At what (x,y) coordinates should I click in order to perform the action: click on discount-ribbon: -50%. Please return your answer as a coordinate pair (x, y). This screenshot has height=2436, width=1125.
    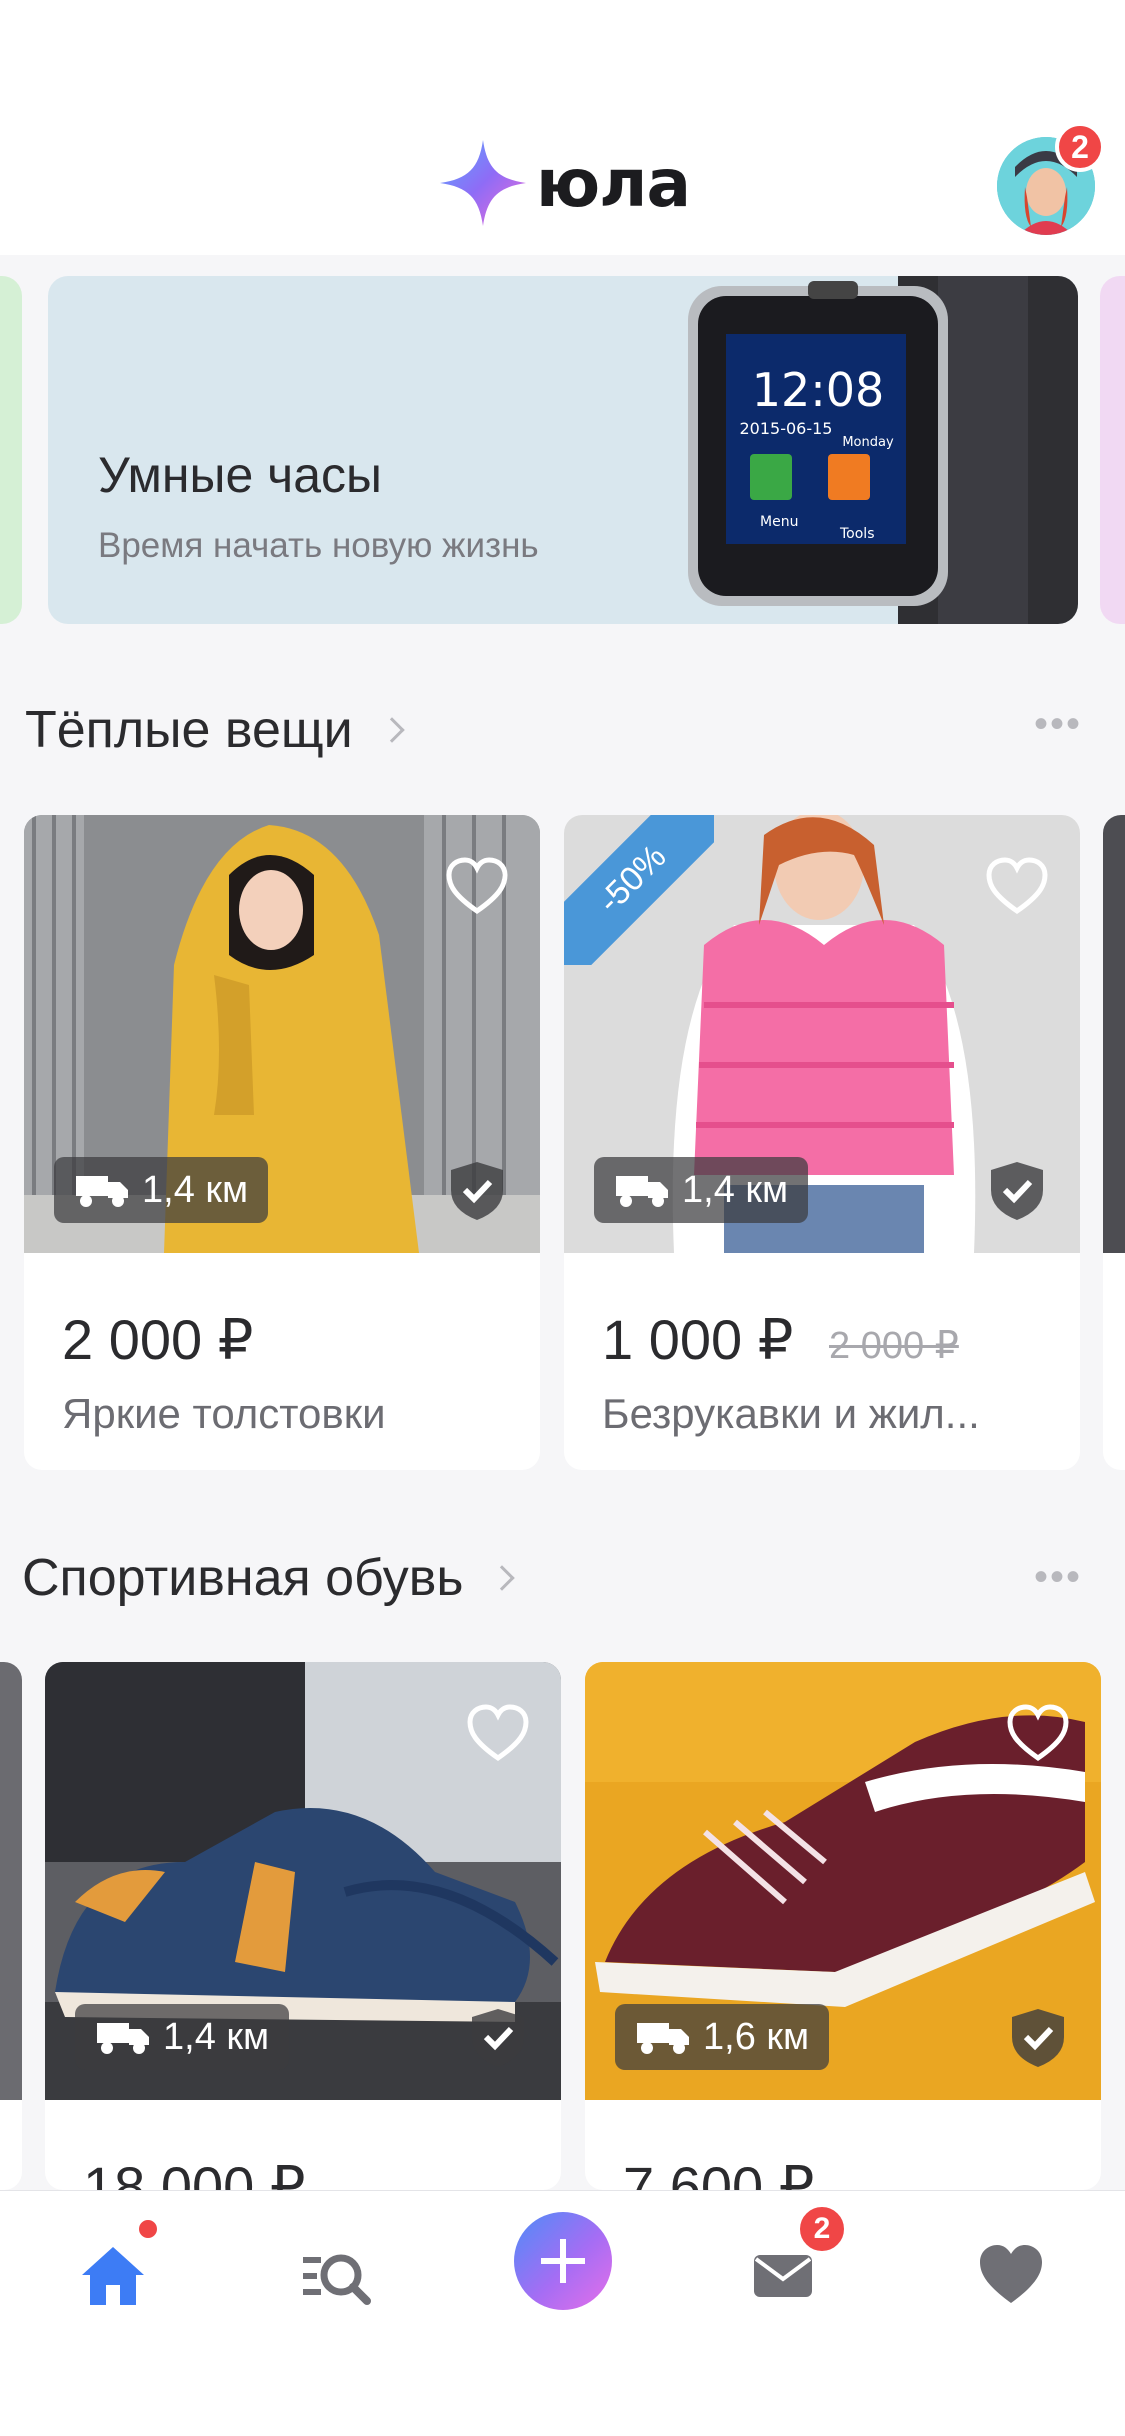
    Looking at the image, I should click on (639, 890).